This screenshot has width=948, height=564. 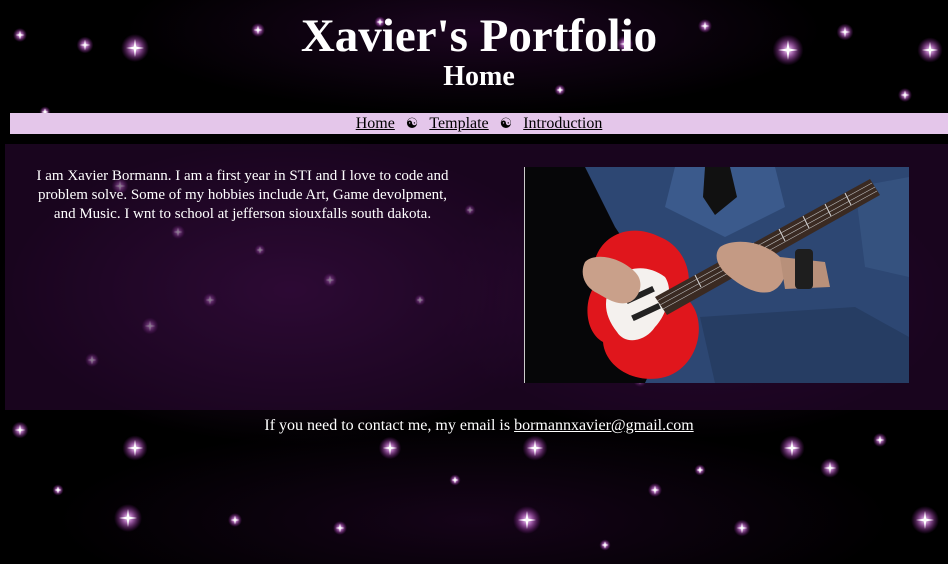 I want to click on navigation-bar: Home ☯ Template ☯ Introduction, so click(x=479, y=123).